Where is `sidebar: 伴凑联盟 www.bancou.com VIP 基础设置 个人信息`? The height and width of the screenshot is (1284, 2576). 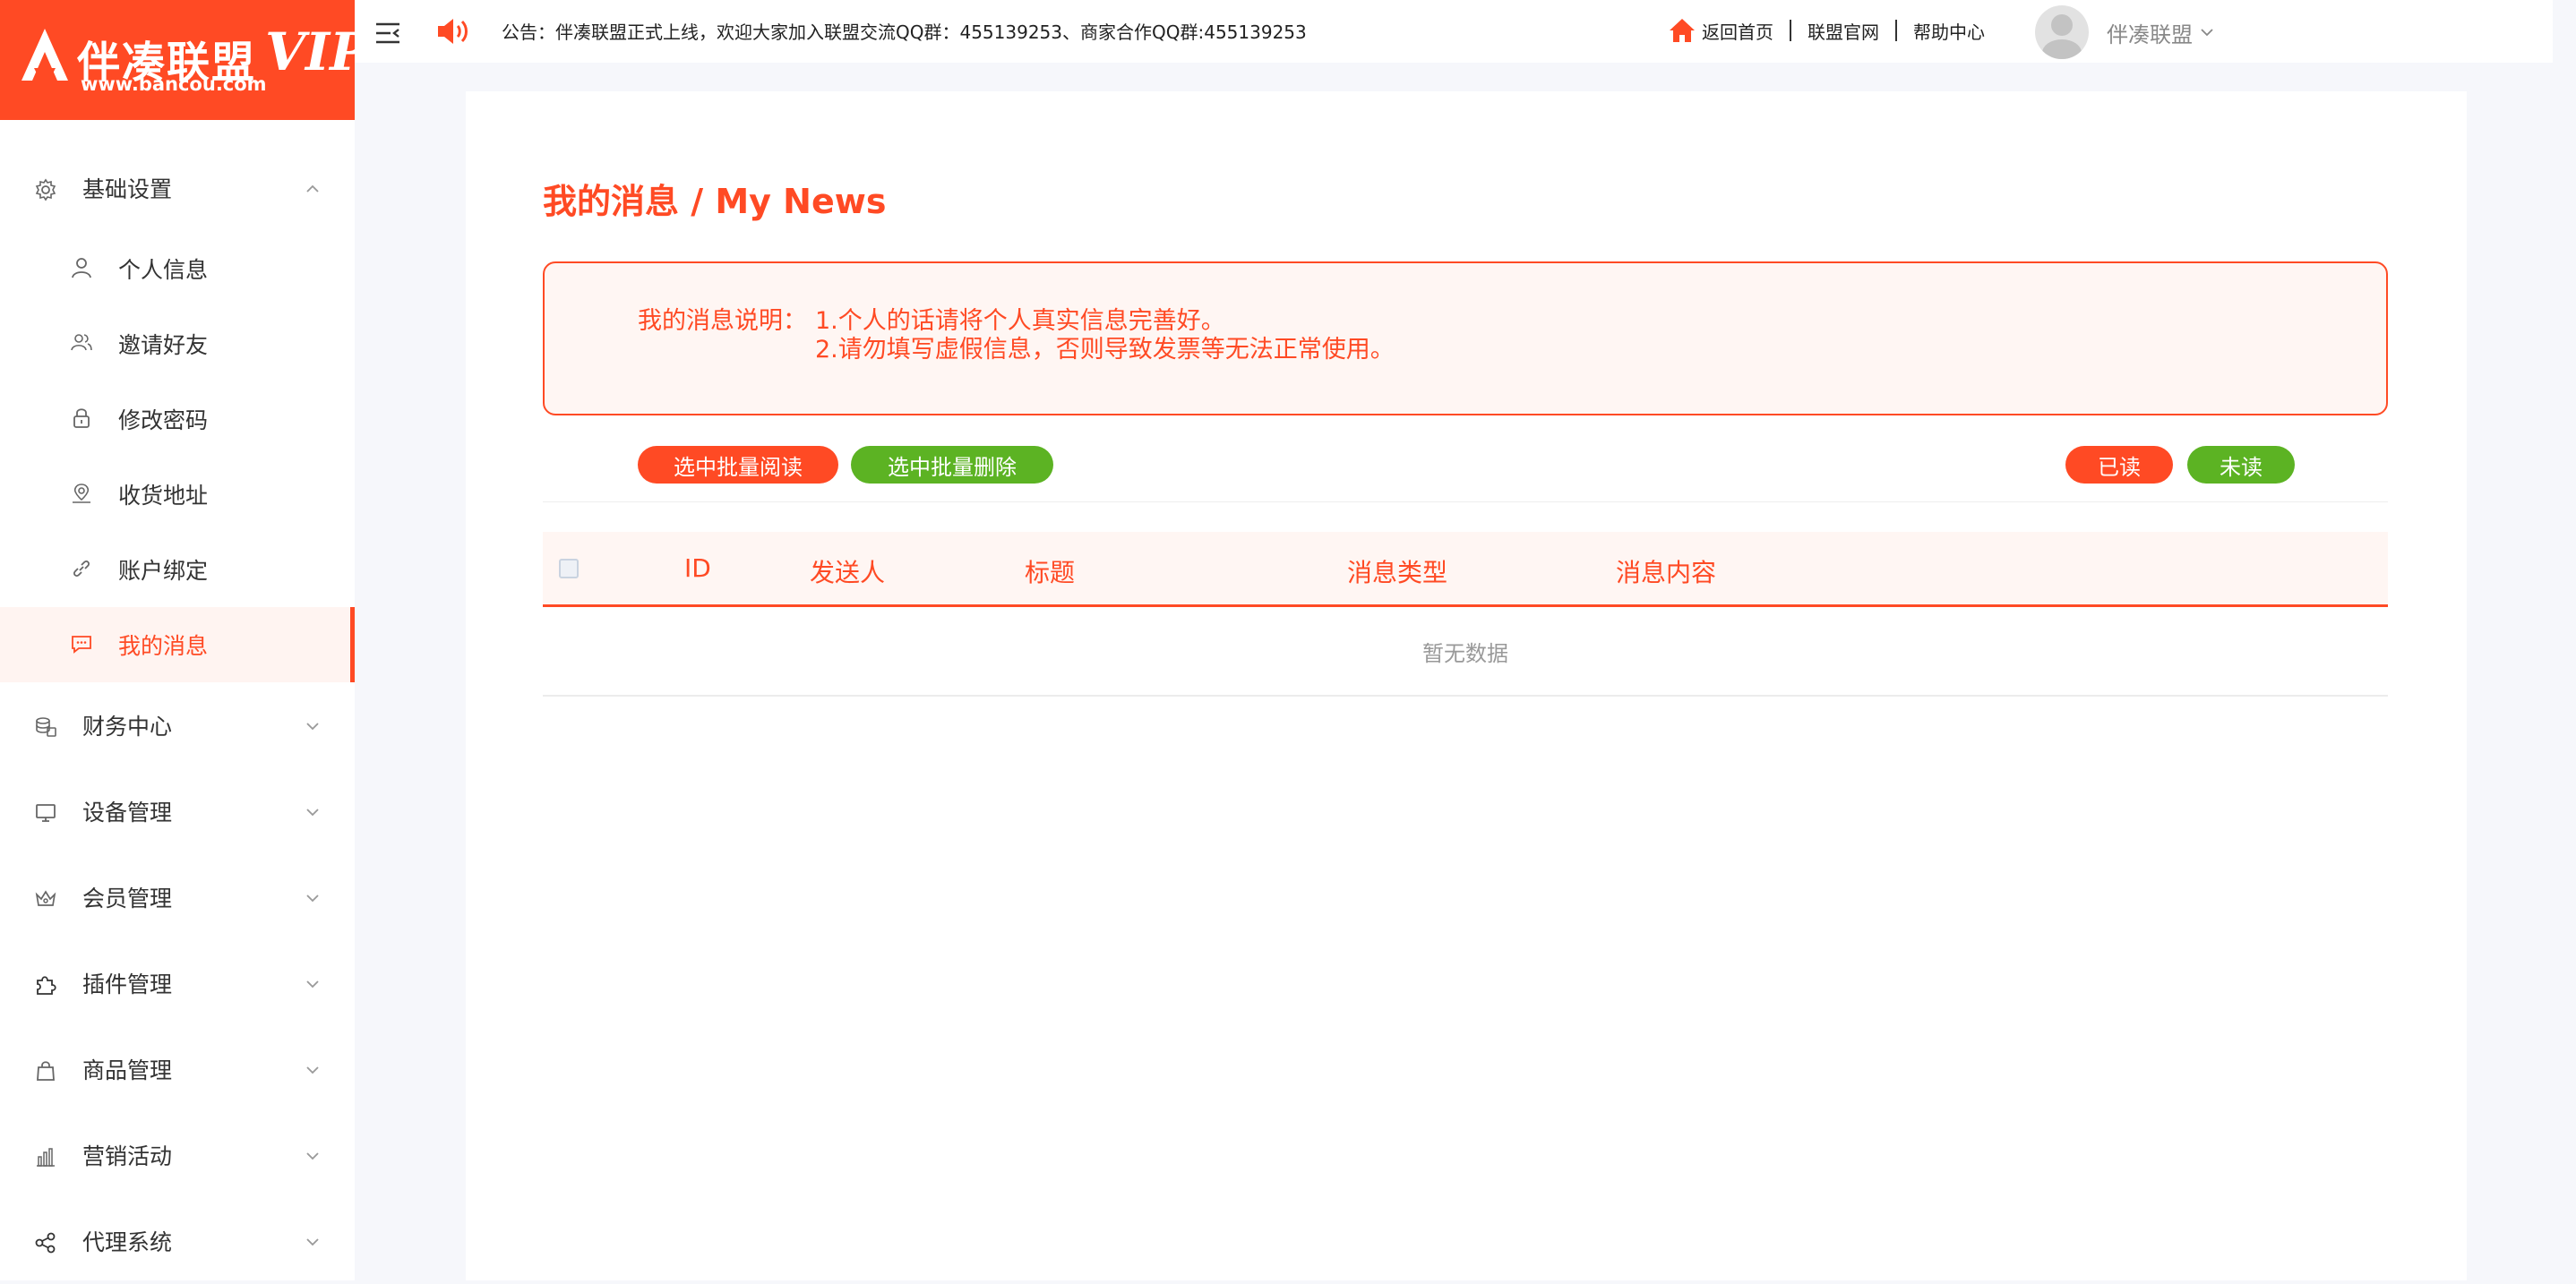
sidebar: 伴凑联盟 www.bancou.com VIP 基础设置 个人信息 is located at coordinates (177, 640).